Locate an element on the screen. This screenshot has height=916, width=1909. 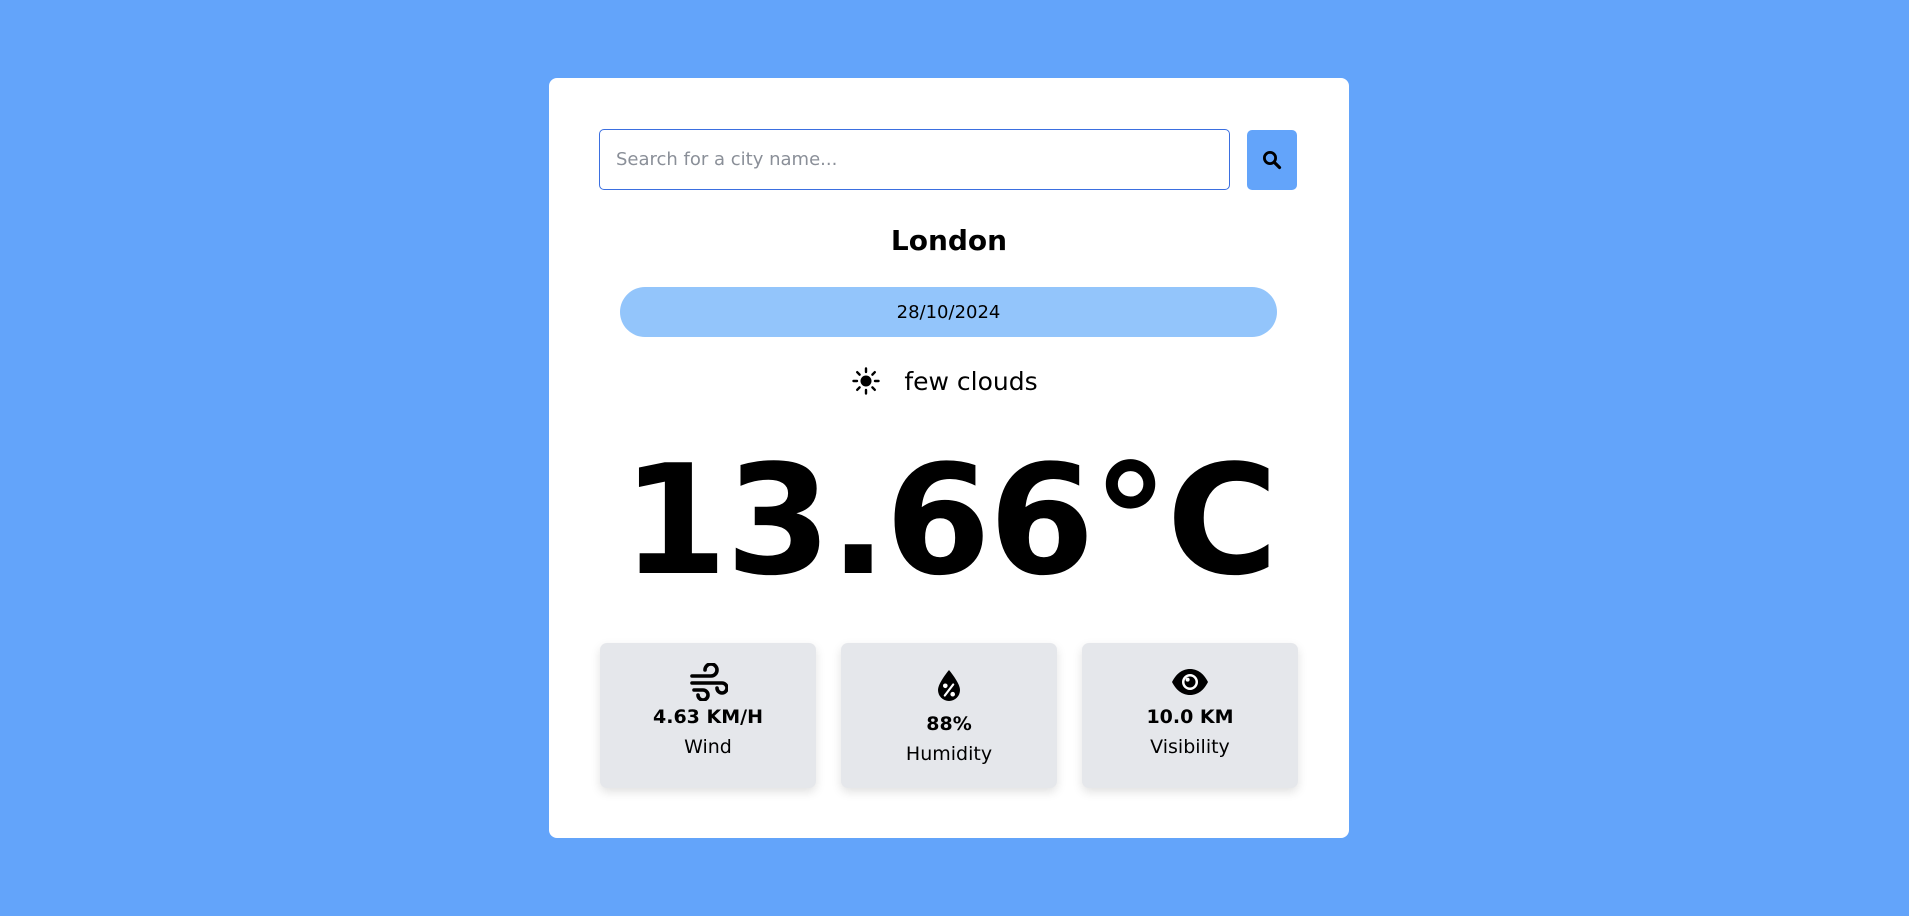
temperature-display: 13.66°C is located at coordinates (949, 520).